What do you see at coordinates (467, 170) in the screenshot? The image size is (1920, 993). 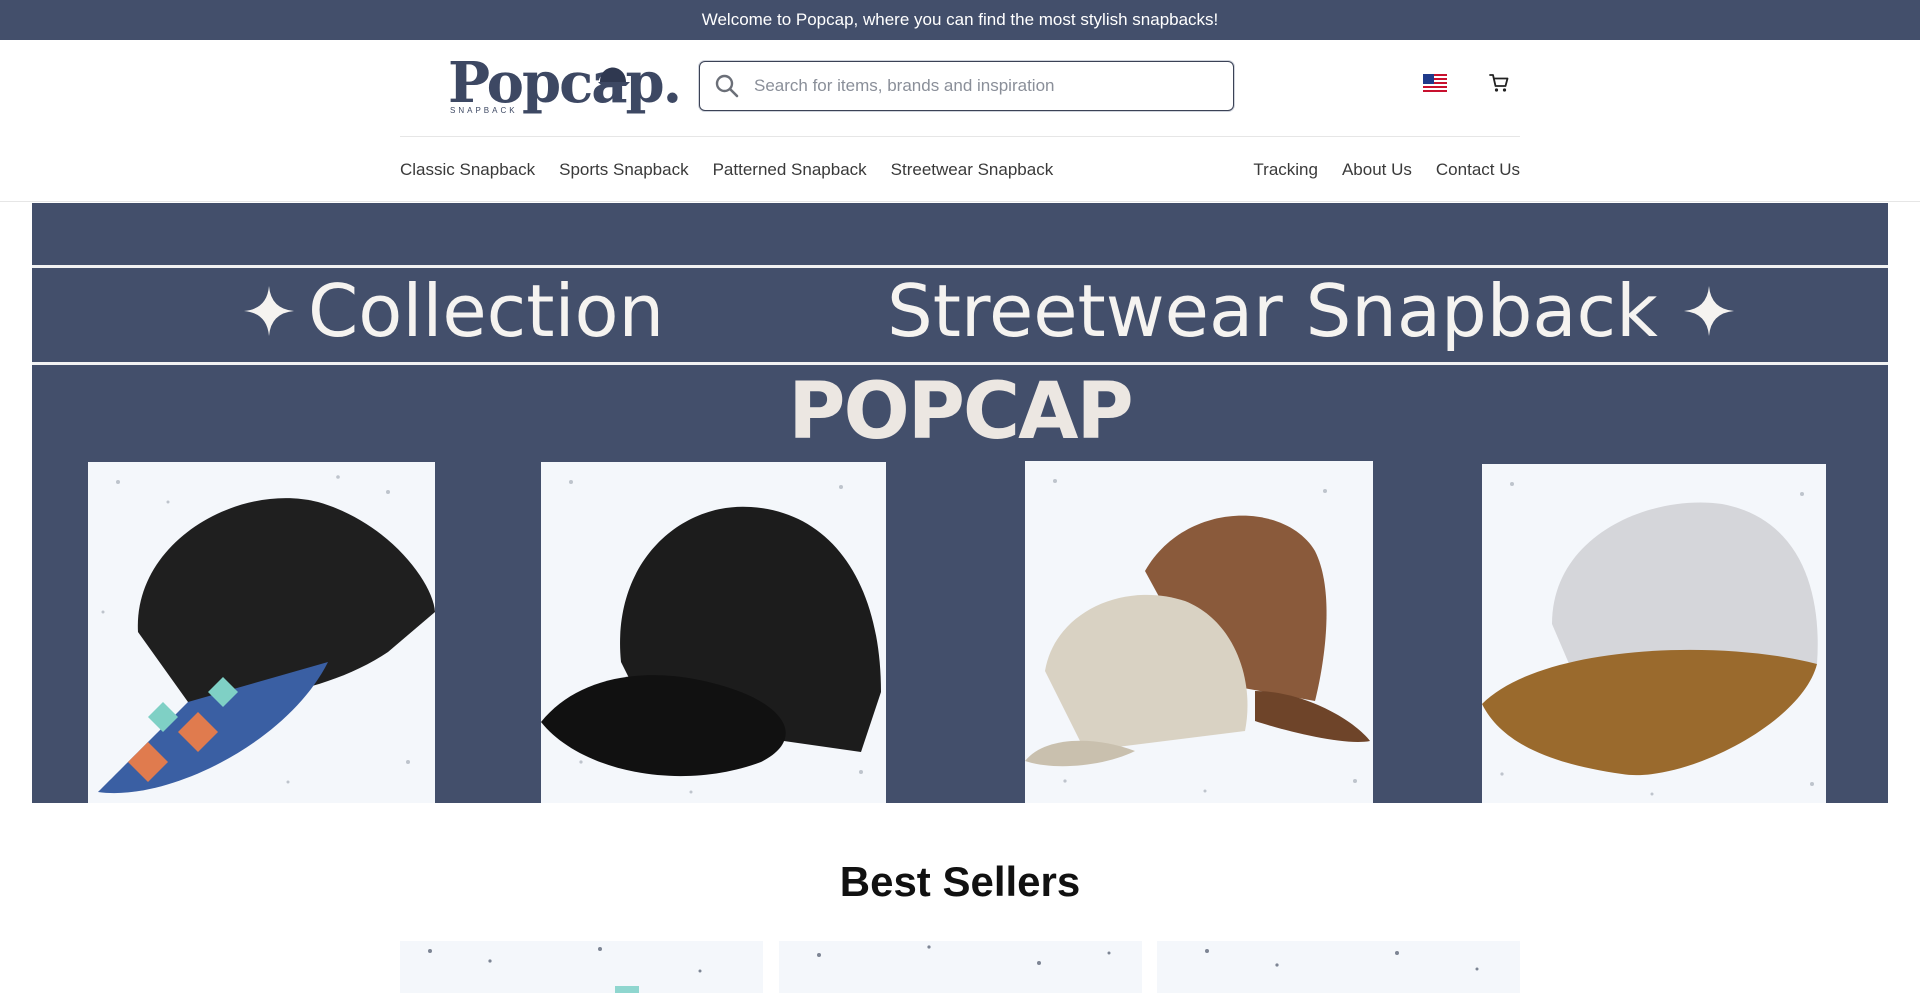 I see `nav-link-classic-snapback: Classic Snapback` at bounding box center [467, 170].